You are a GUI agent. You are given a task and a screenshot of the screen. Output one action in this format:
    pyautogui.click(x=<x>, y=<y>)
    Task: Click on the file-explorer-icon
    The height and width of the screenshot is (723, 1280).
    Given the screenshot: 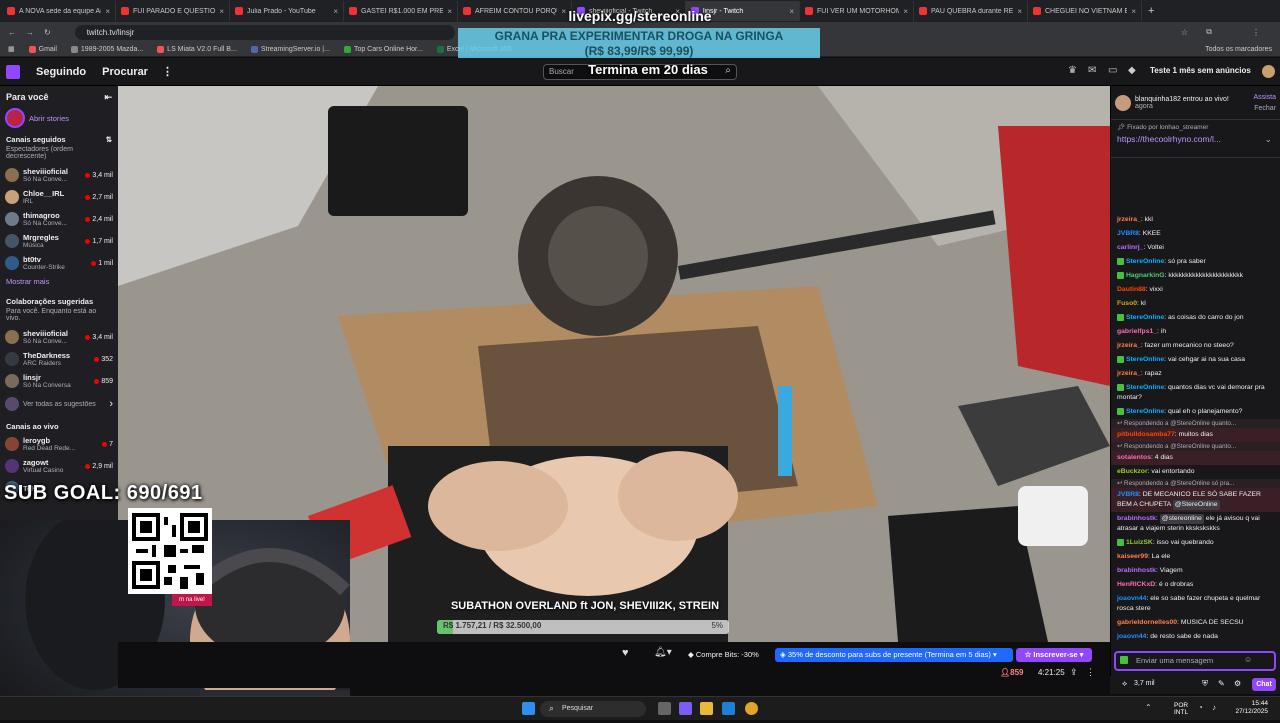 What is the action you would take?
    pyautogui.click(x=706, y=708)
    